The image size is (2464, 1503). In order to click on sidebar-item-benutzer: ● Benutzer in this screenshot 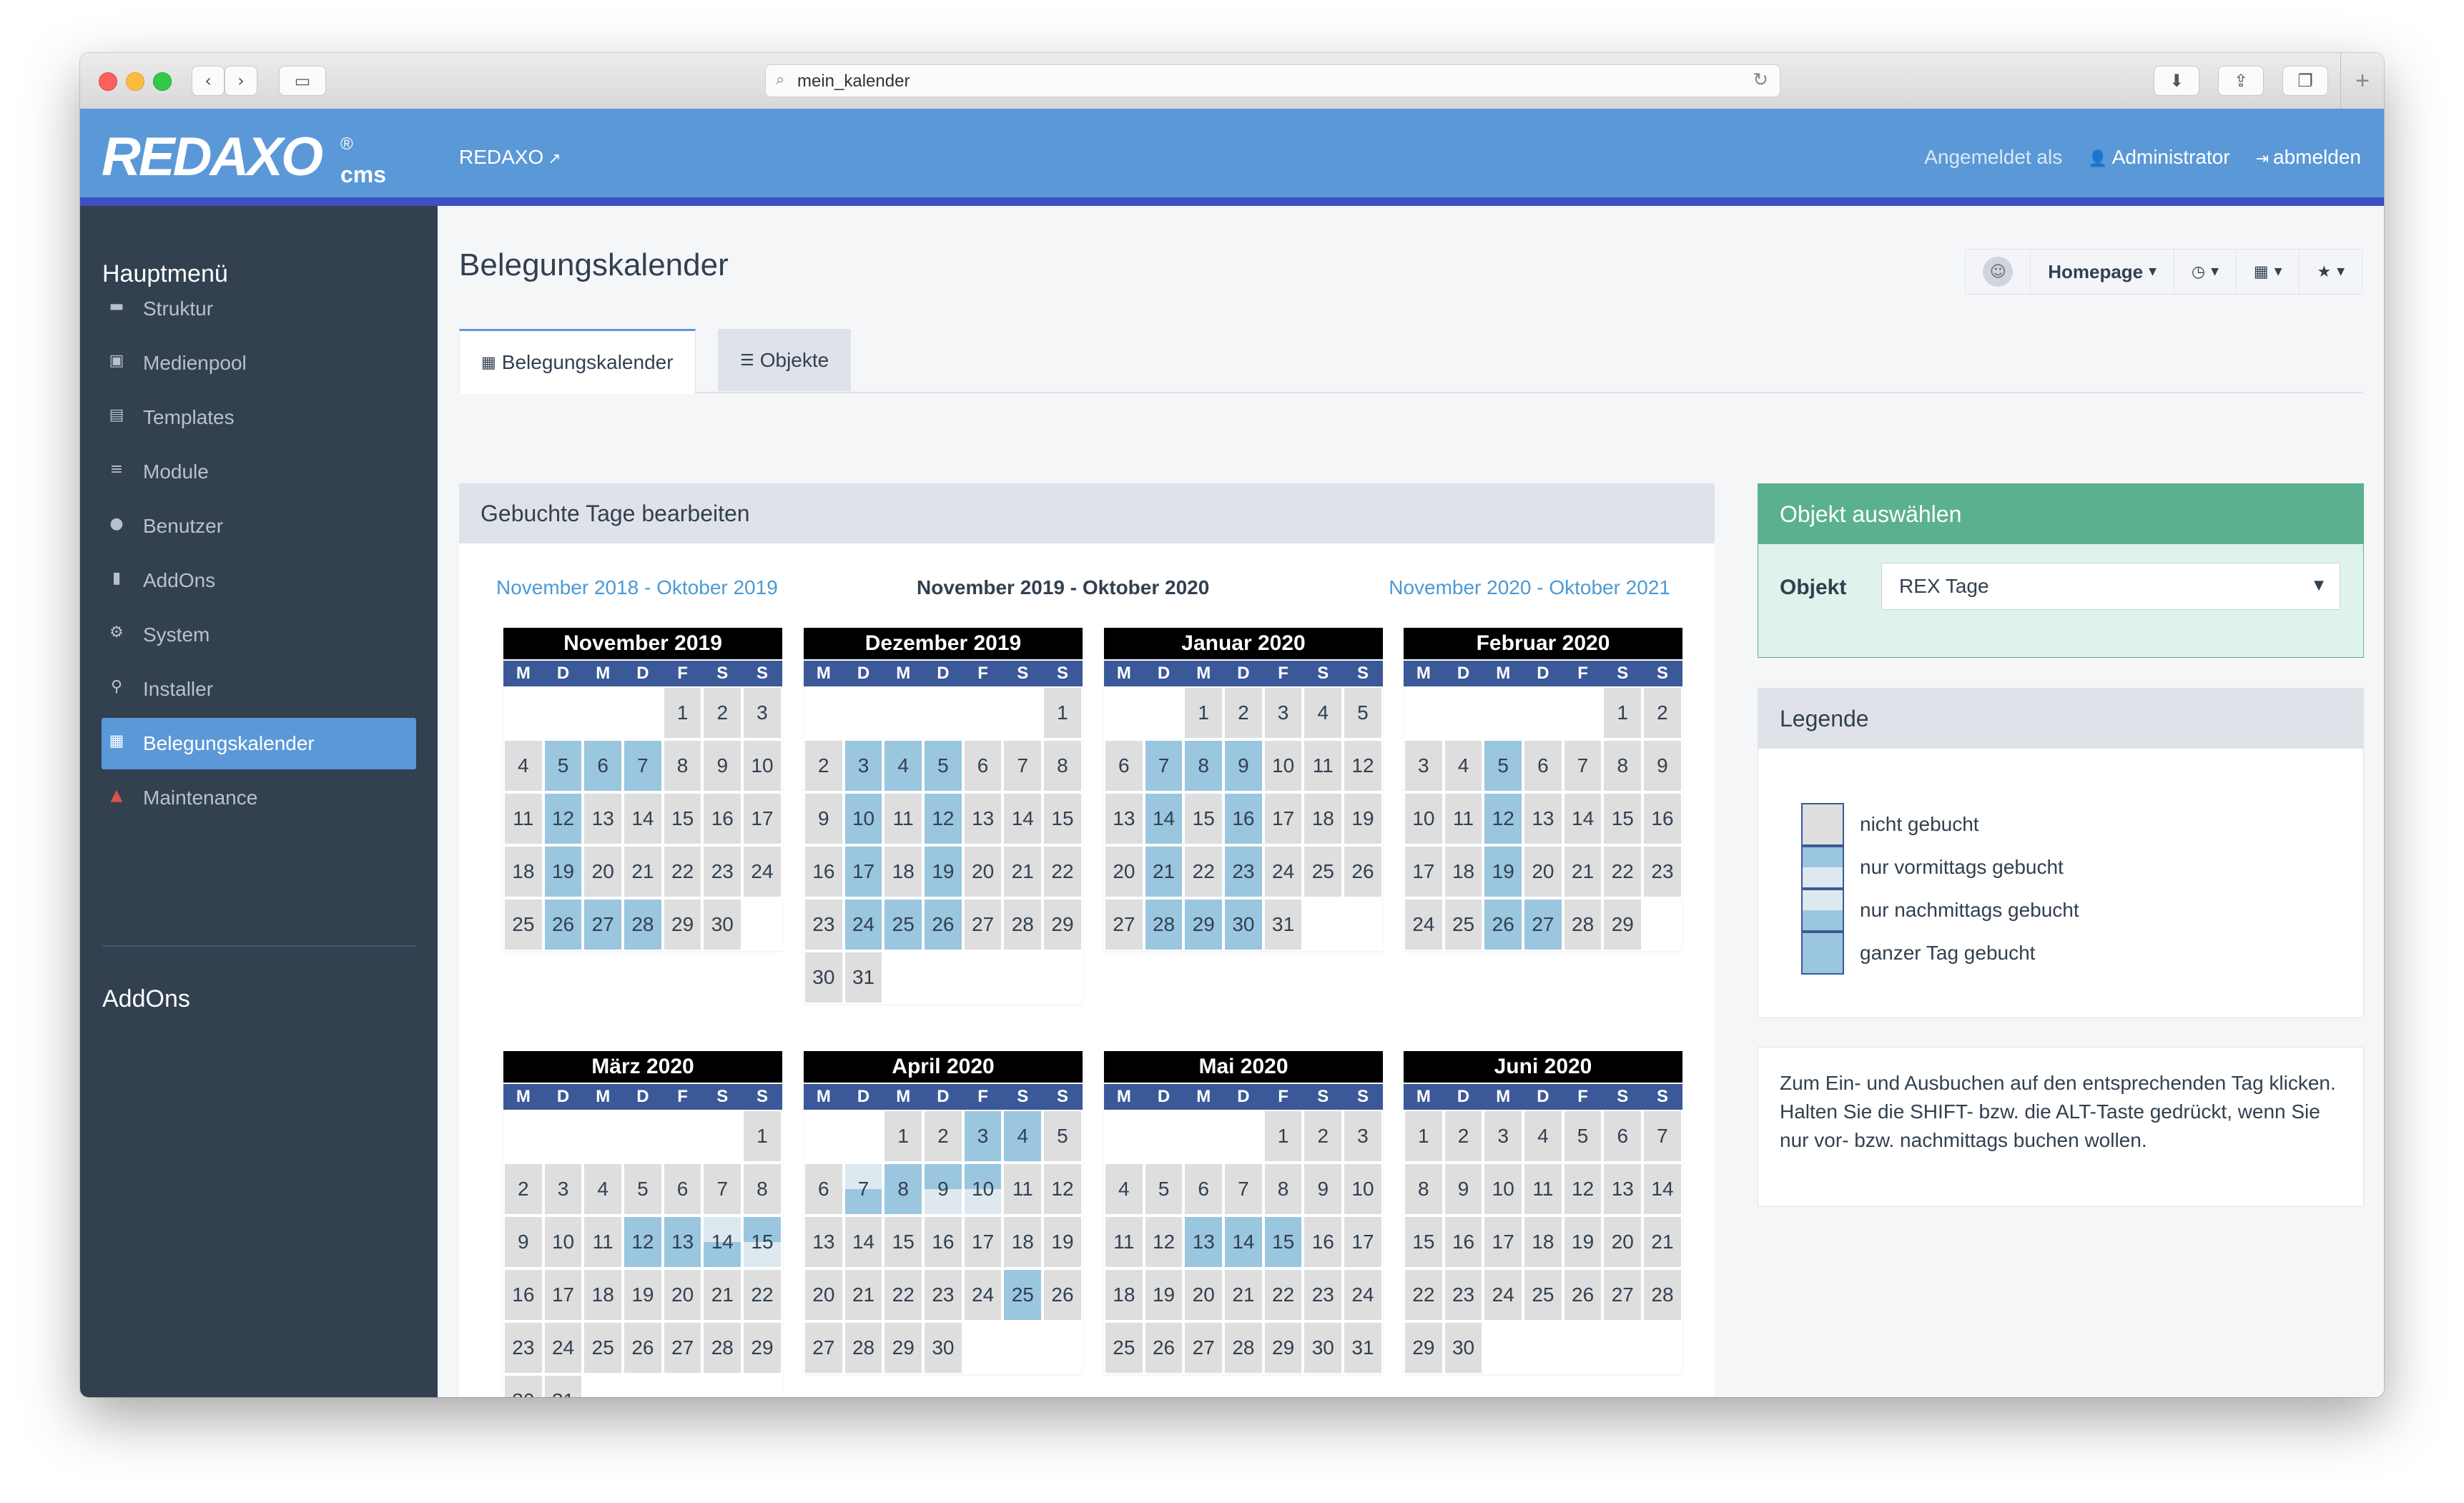, I will do `click(259, 526)`.